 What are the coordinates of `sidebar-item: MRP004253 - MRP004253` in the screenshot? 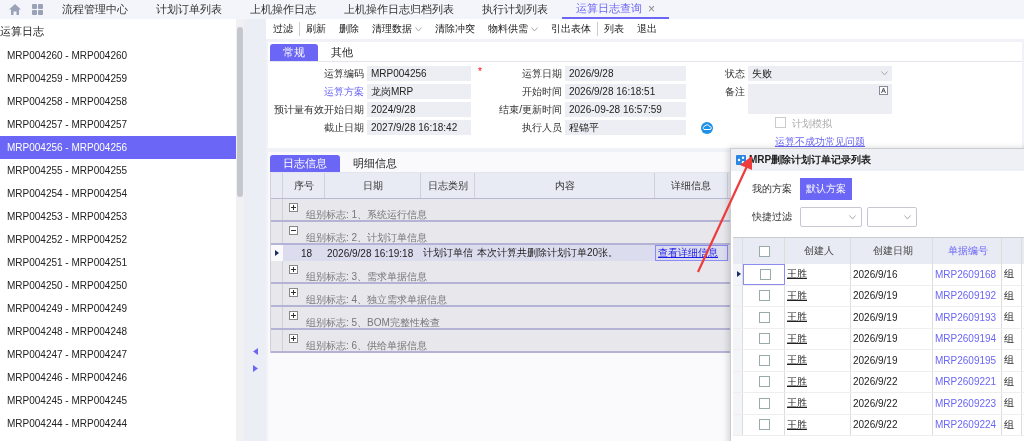 It's located at (118, 216).